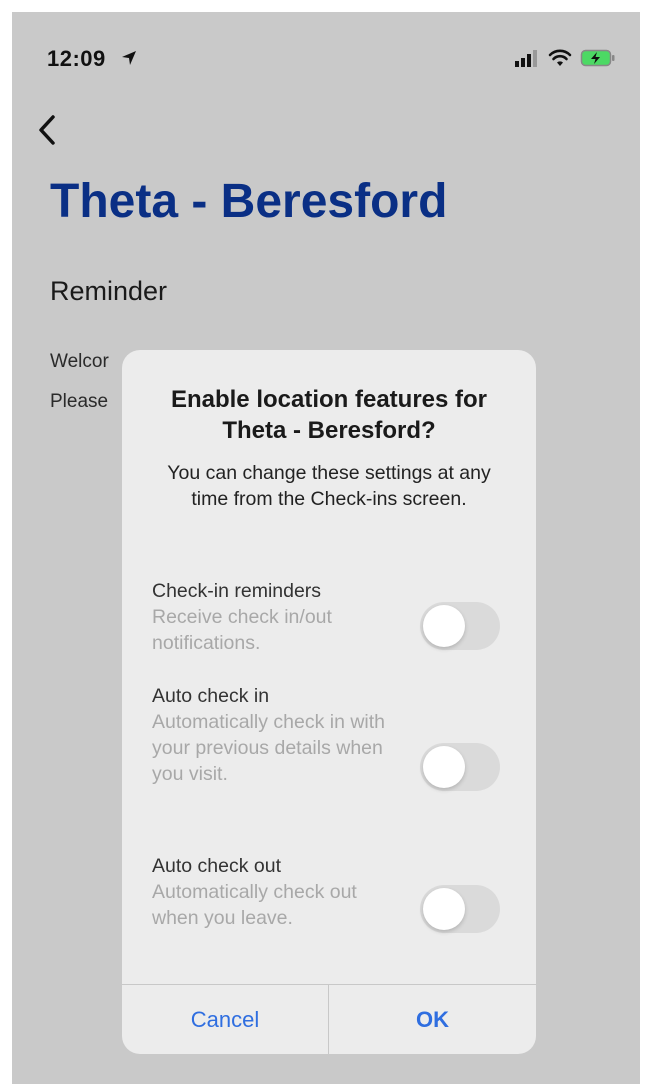  Describe the element at coordinates (109, 291) in the screenshot. I see `section-heading: Reminder` at that location.